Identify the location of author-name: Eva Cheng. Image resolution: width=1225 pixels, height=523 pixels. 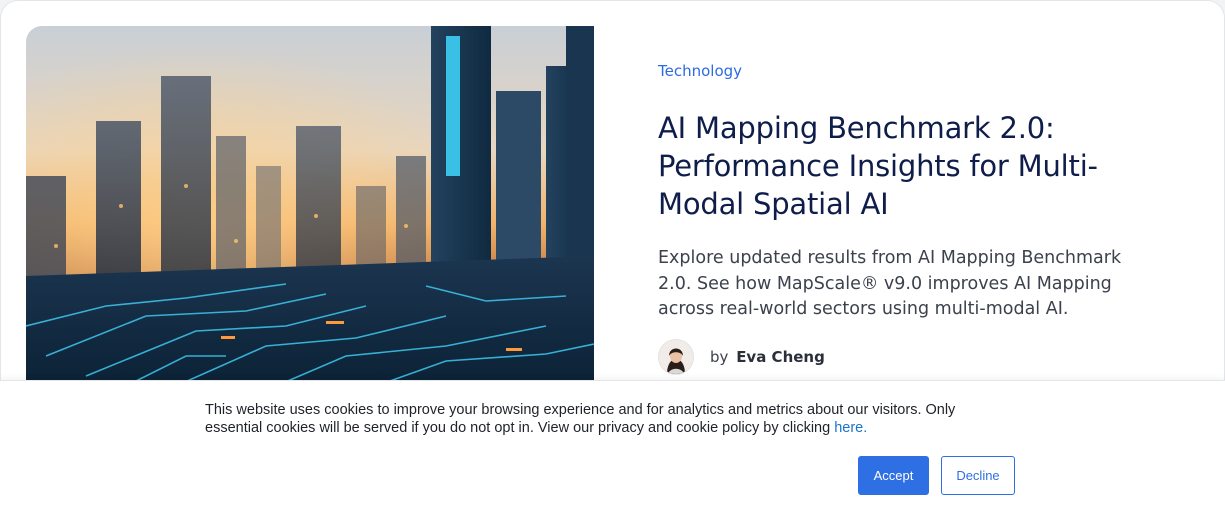
(780, 357).